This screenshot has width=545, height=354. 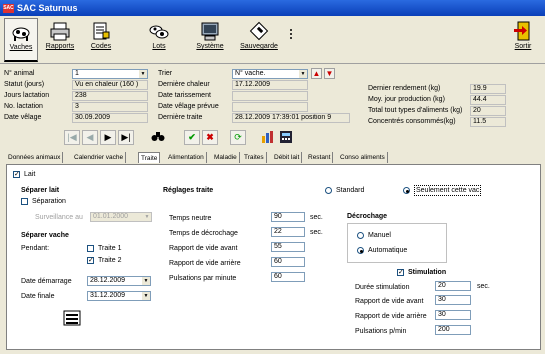 What do you see at coordinates (328, 190) in the screenshot?
I see `standard-radio` at bounding box center [328, 190].